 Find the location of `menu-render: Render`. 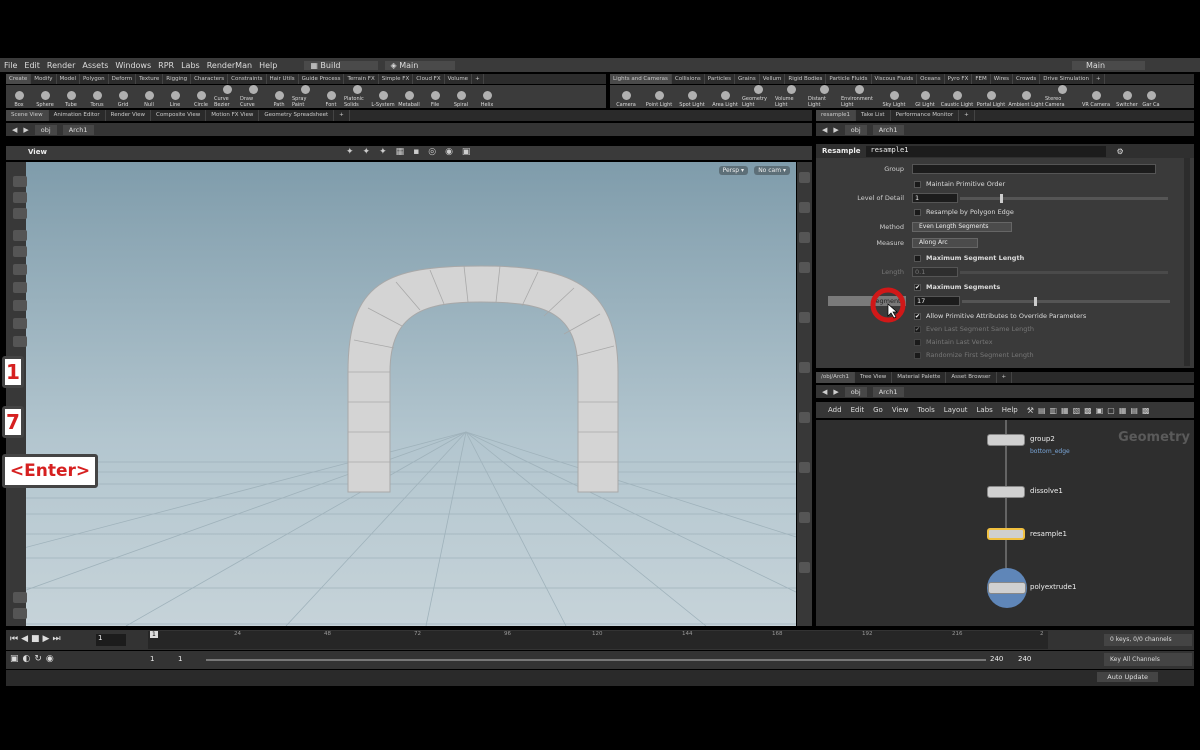

menu-render: Render is located at coordinates (61, 65).